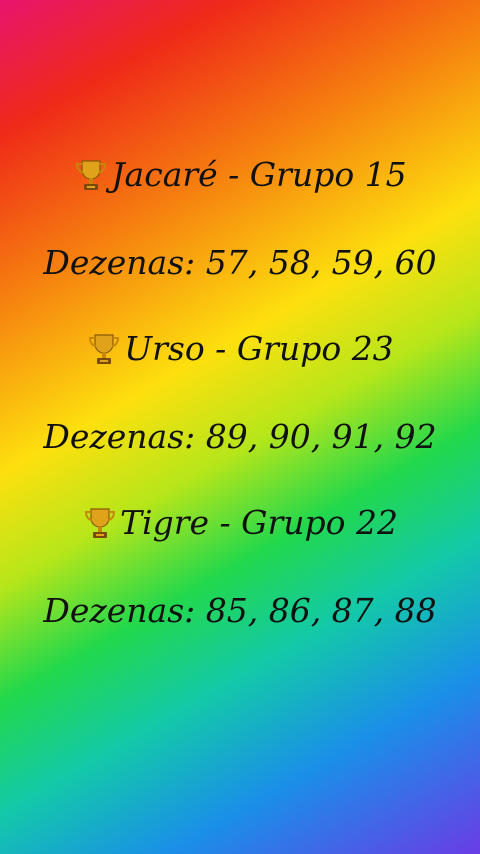 The width and height of the screenshot is (480, 854). Describe the element at coordinates (259, 174) in the screenshot. I see `group-title-text: Jacaré - Grupo 15` at that location.